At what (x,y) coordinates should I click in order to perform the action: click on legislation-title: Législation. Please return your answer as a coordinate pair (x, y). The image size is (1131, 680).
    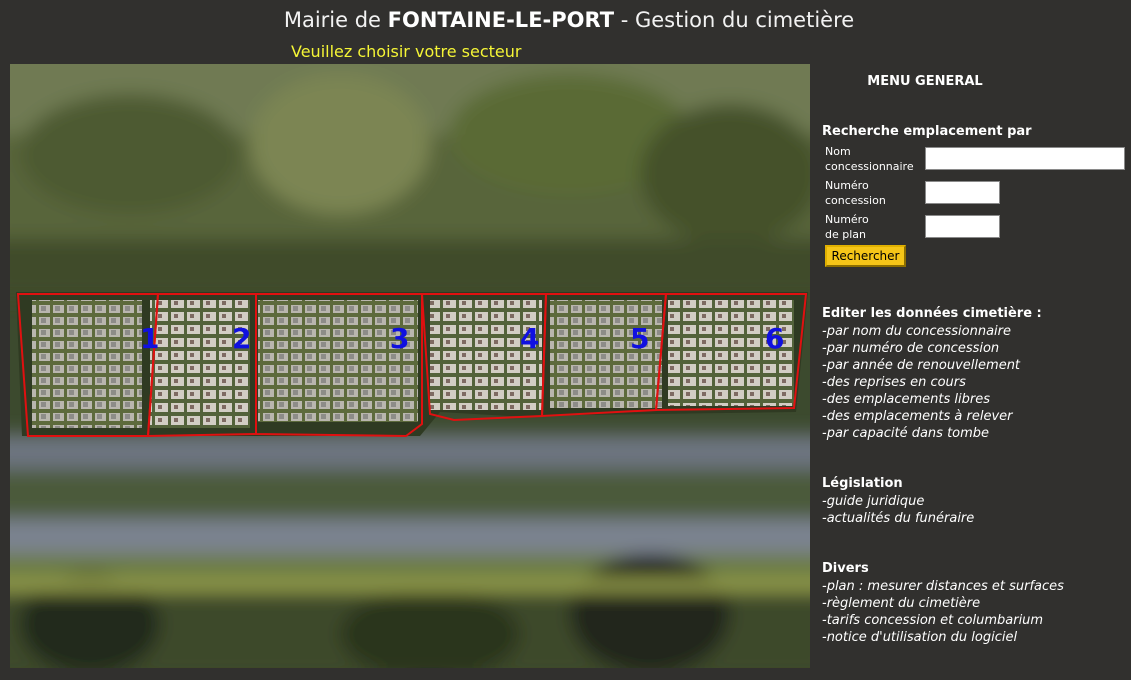
    Looking at the image, I should click on (862, 483).